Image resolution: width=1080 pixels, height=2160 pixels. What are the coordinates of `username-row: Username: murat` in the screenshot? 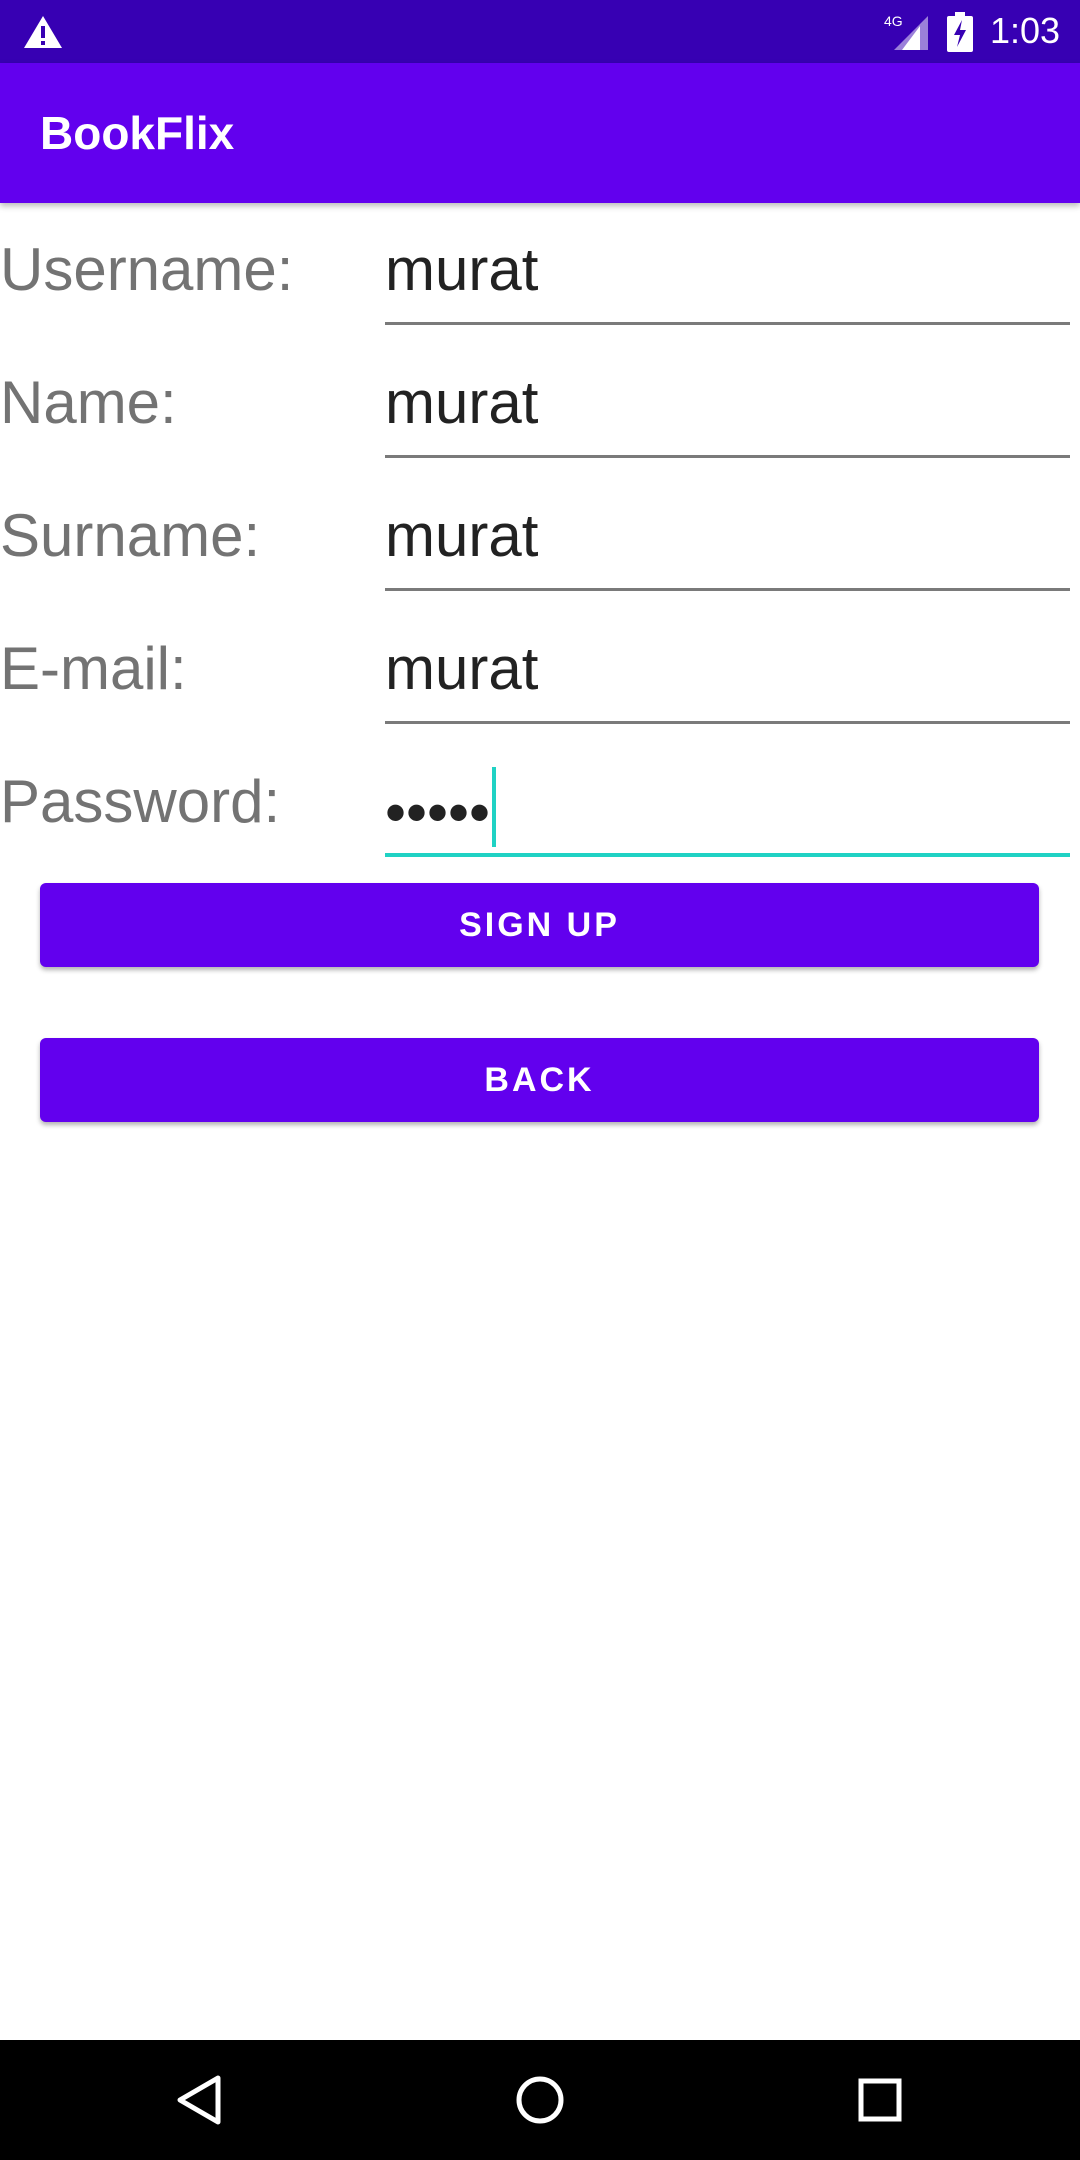 It's located at (540, 280).